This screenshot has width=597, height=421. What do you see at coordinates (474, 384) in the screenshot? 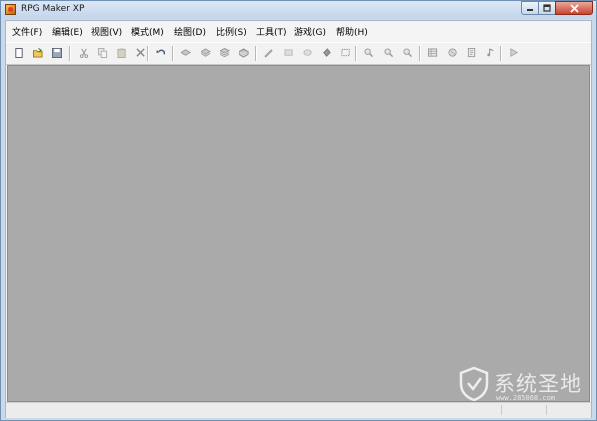
I see `shield-logo-icon` at bounding box center [474, 384].